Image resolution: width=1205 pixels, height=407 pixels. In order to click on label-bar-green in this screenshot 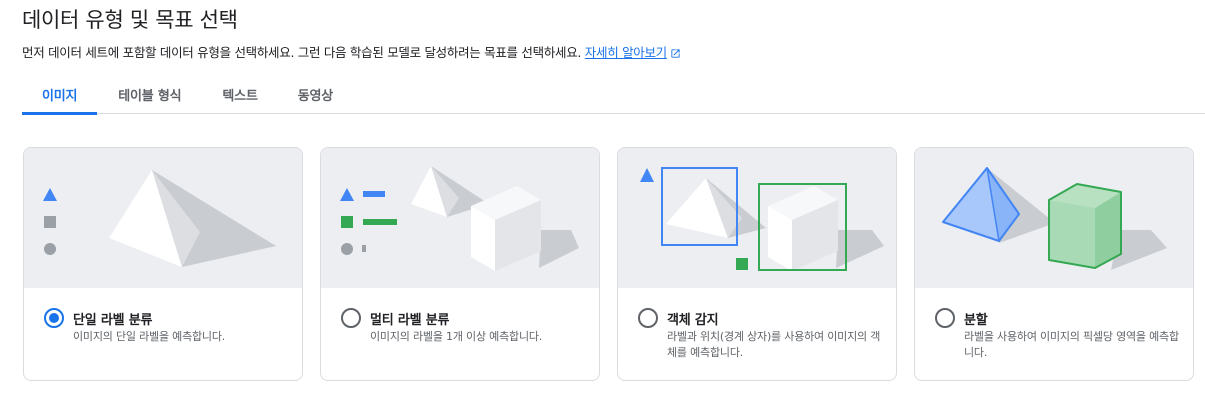, I will do `click(380, 222)`.